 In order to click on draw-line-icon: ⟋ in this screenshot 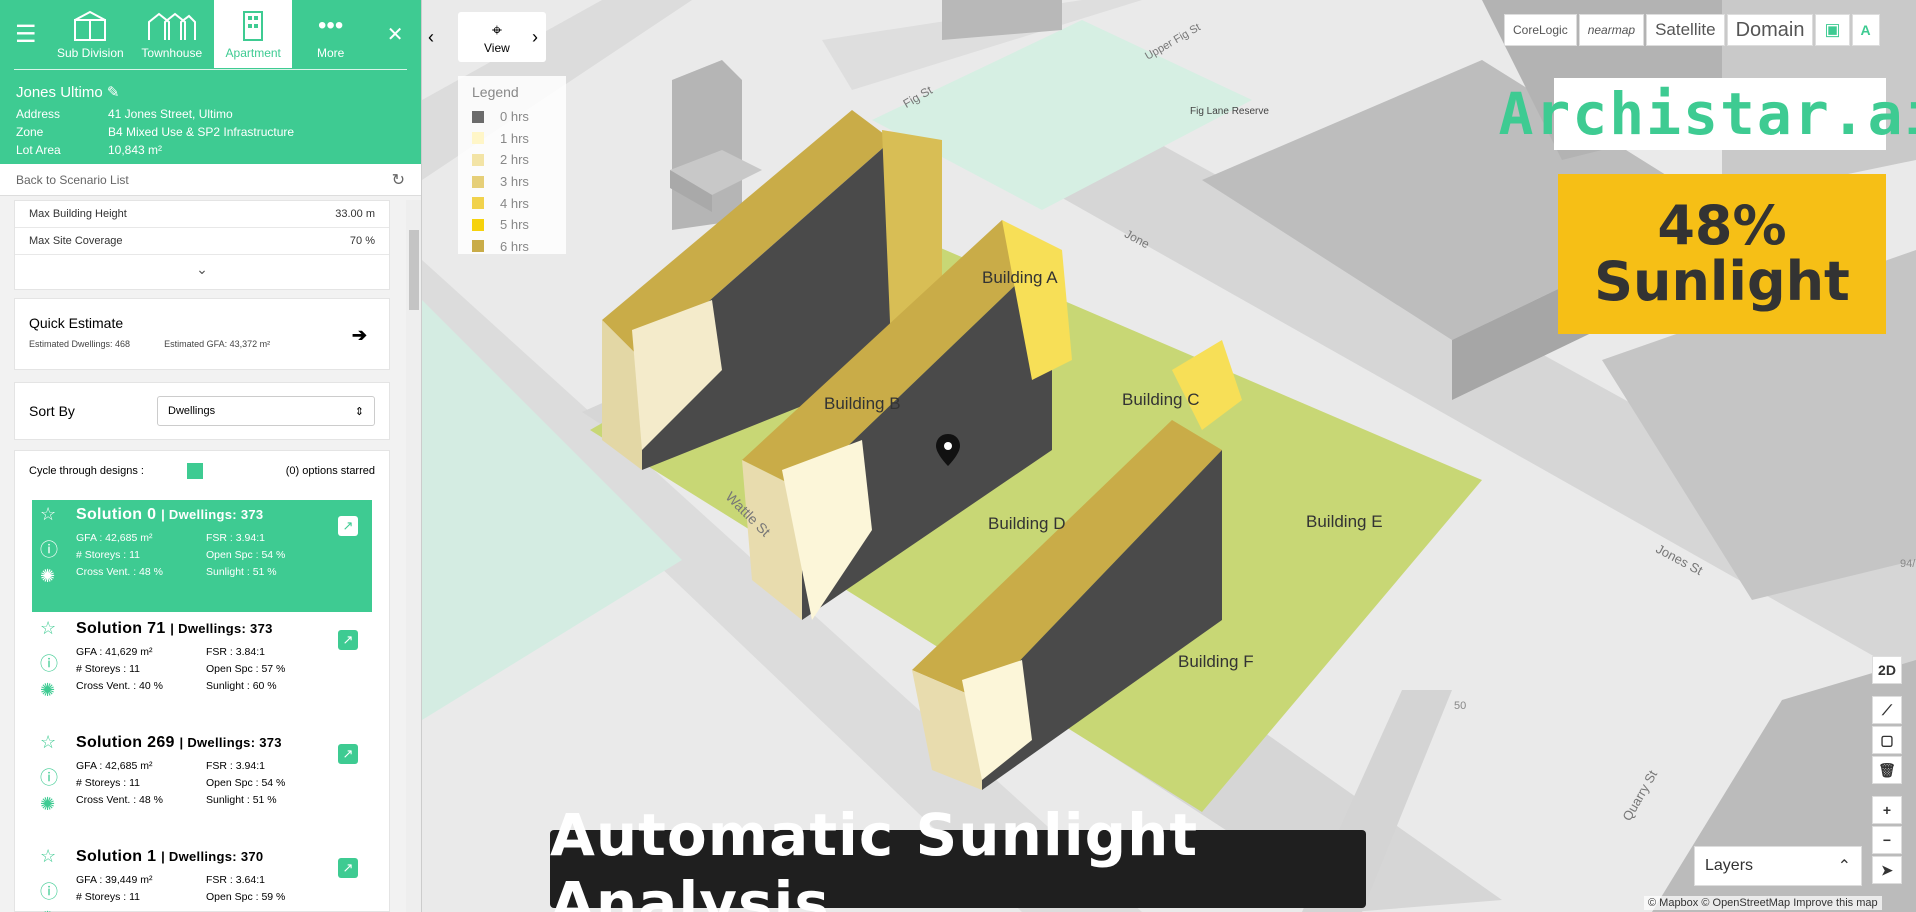, I will do `click(1887, 710)`.